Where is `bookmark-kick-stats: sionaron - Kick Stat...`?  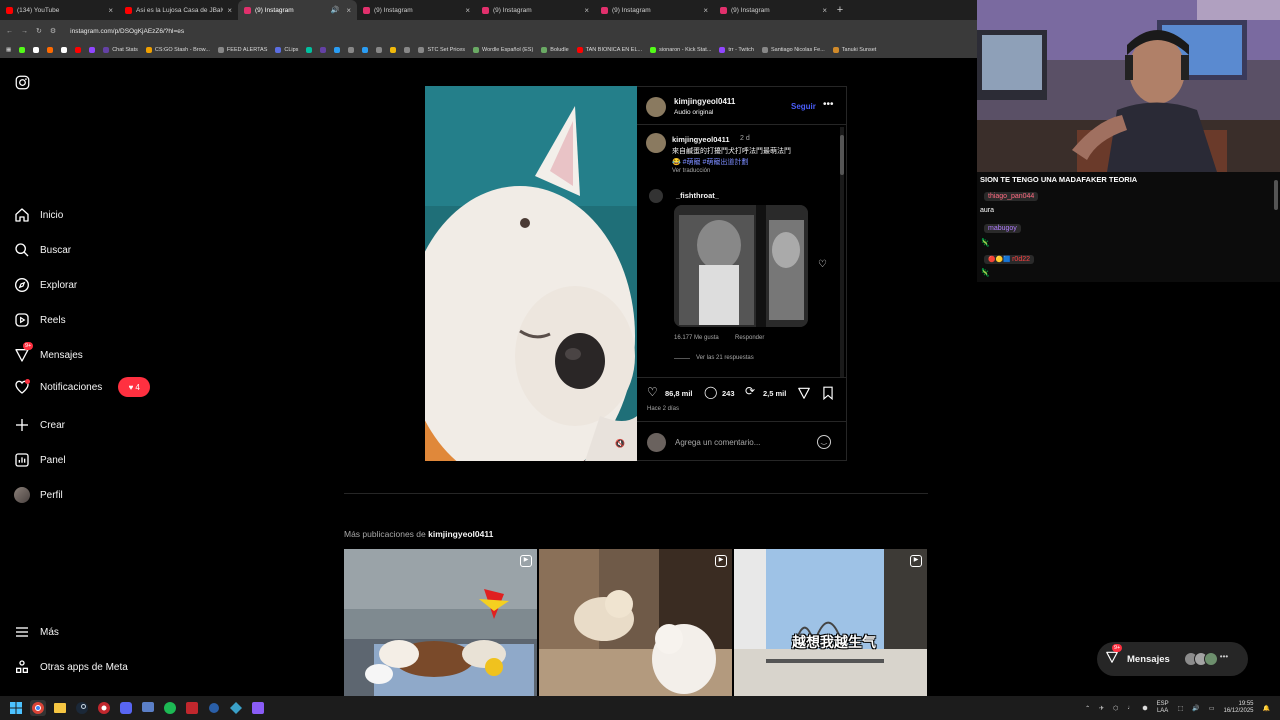 bookmark-kick-stats: sionaron - Kick Stat... is located at coordinates (680, 50).